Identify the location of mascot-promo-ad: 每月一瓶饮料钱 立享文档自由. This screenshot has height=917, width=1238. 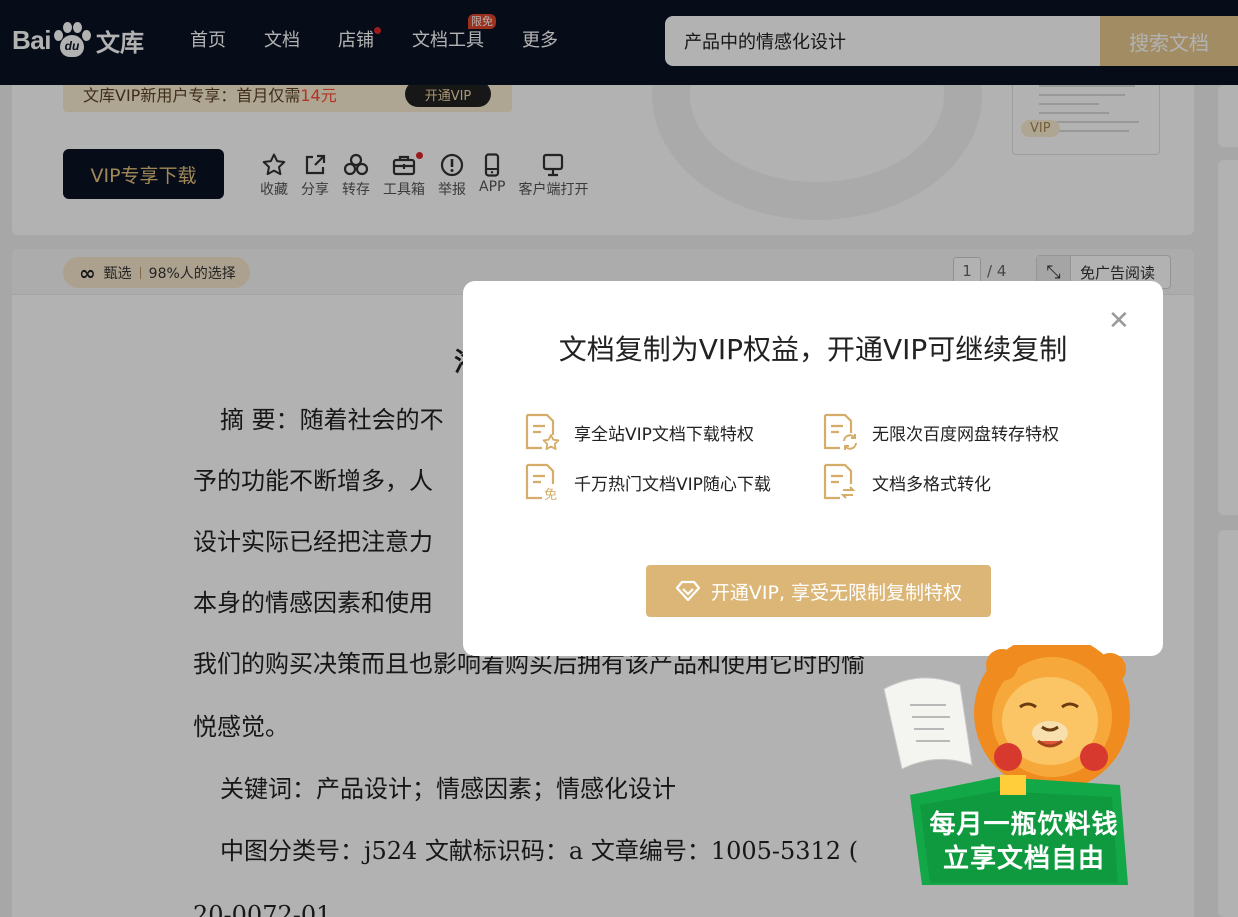
(1010, 762).